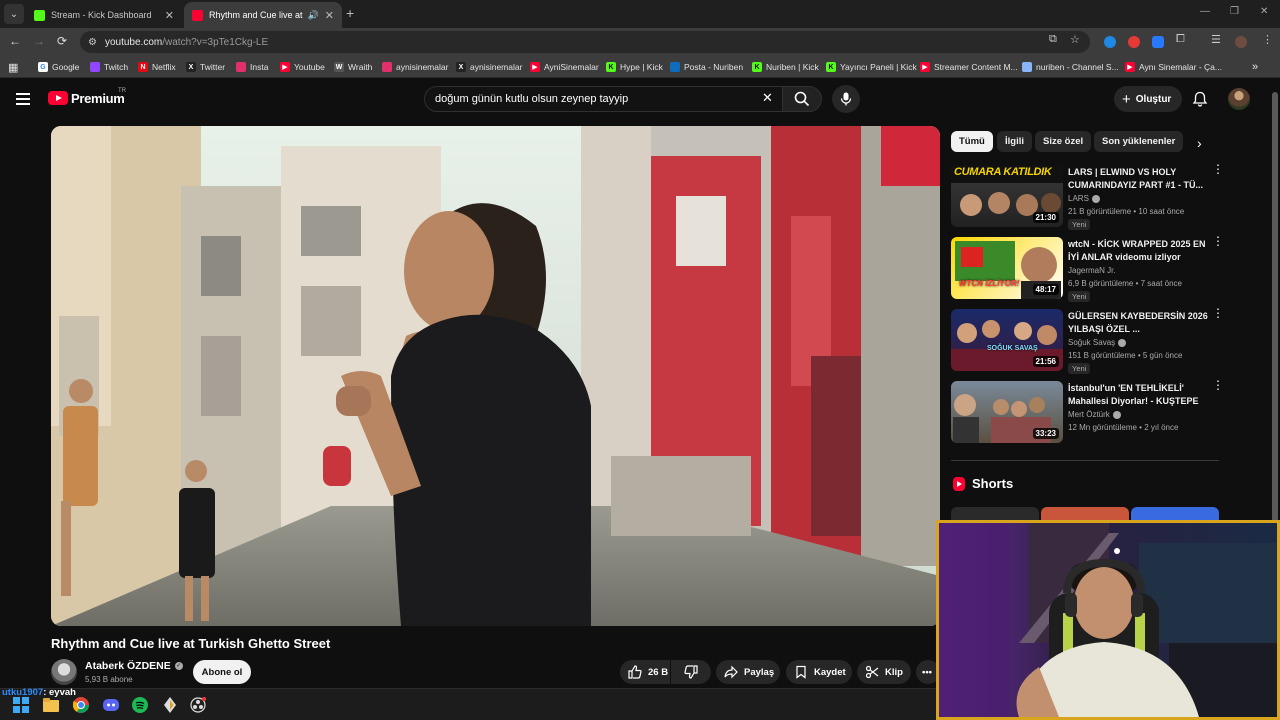 The width and height of the screenshot is (1280, 720). I want to click on bookmark-twitter: X Twitter, so click(205, 67).